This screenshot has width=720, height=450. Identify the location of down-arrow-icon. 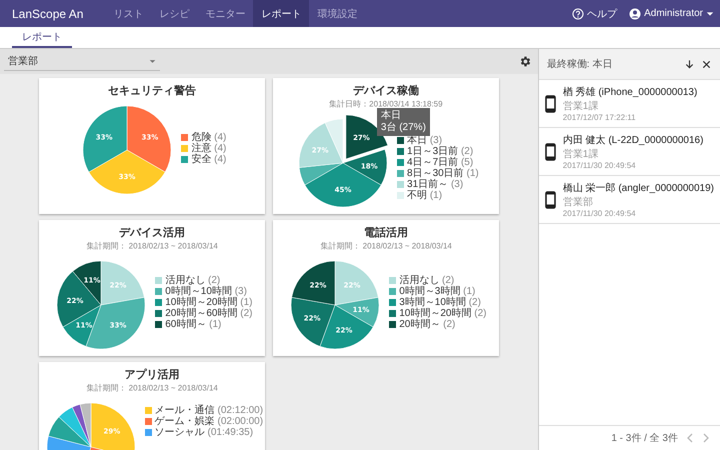
(689, 64).